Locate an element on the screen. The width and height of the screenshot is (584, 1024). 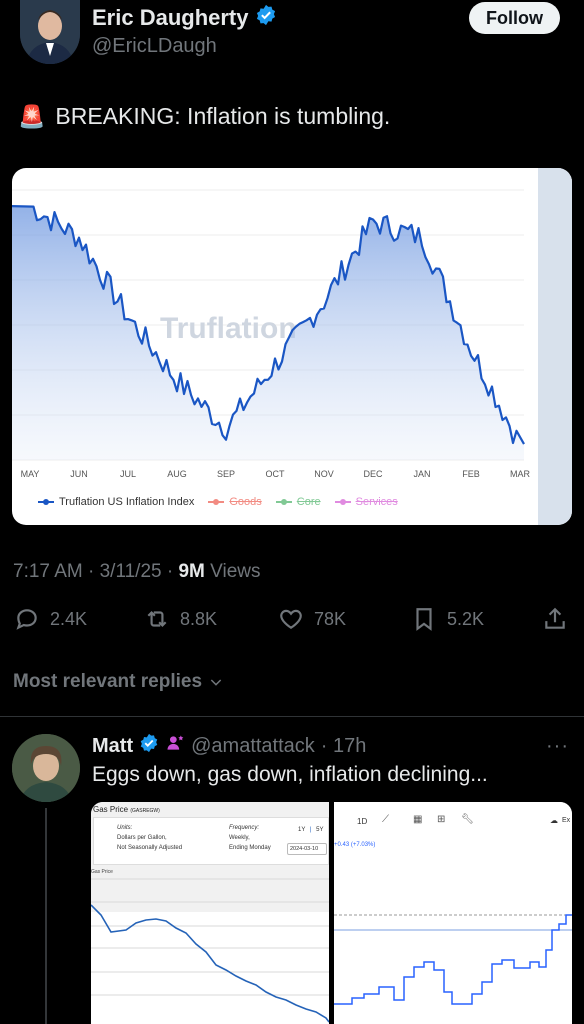
repost-icon is located at coordinates (157, 619).